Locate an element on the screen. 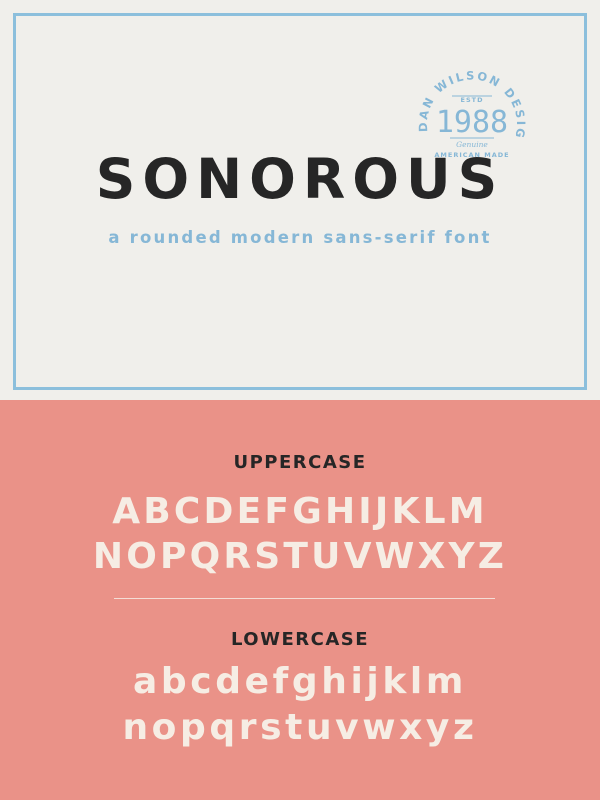 The width and height of the screenshot is (600, 800). lowercase-row-2: nopqrstuvwxyz is located at coordinates (300, 727).